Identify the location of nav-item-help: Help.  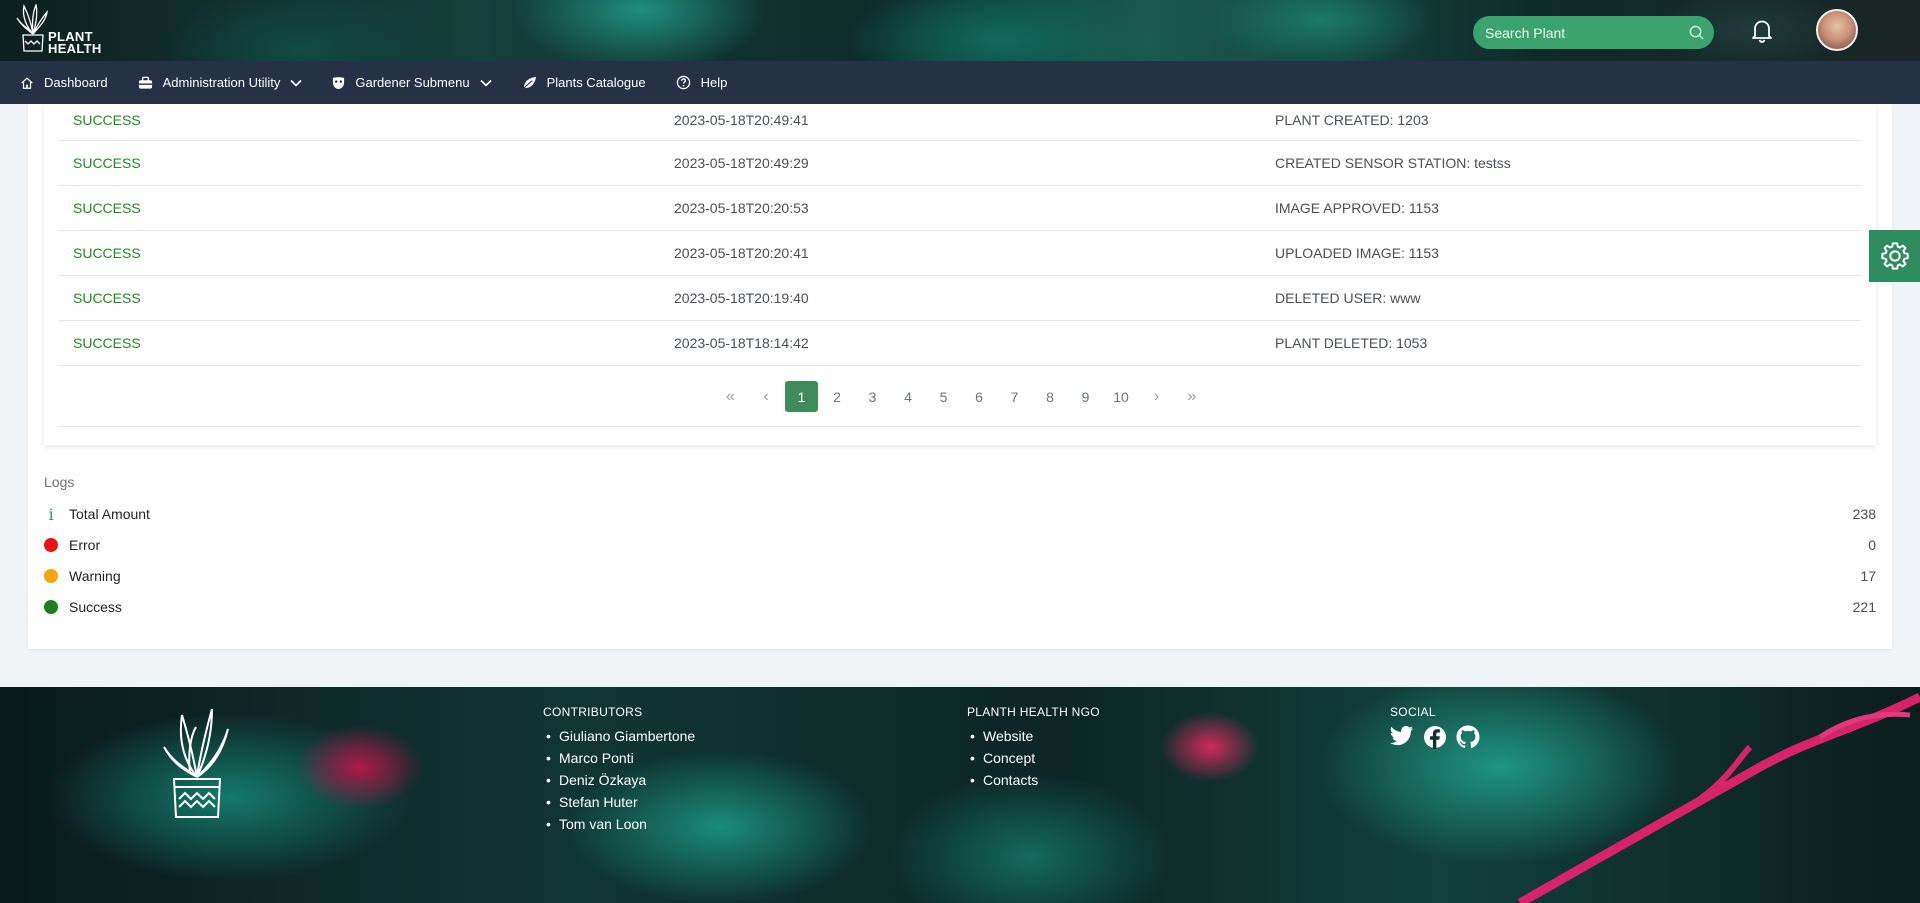
(702, 82).